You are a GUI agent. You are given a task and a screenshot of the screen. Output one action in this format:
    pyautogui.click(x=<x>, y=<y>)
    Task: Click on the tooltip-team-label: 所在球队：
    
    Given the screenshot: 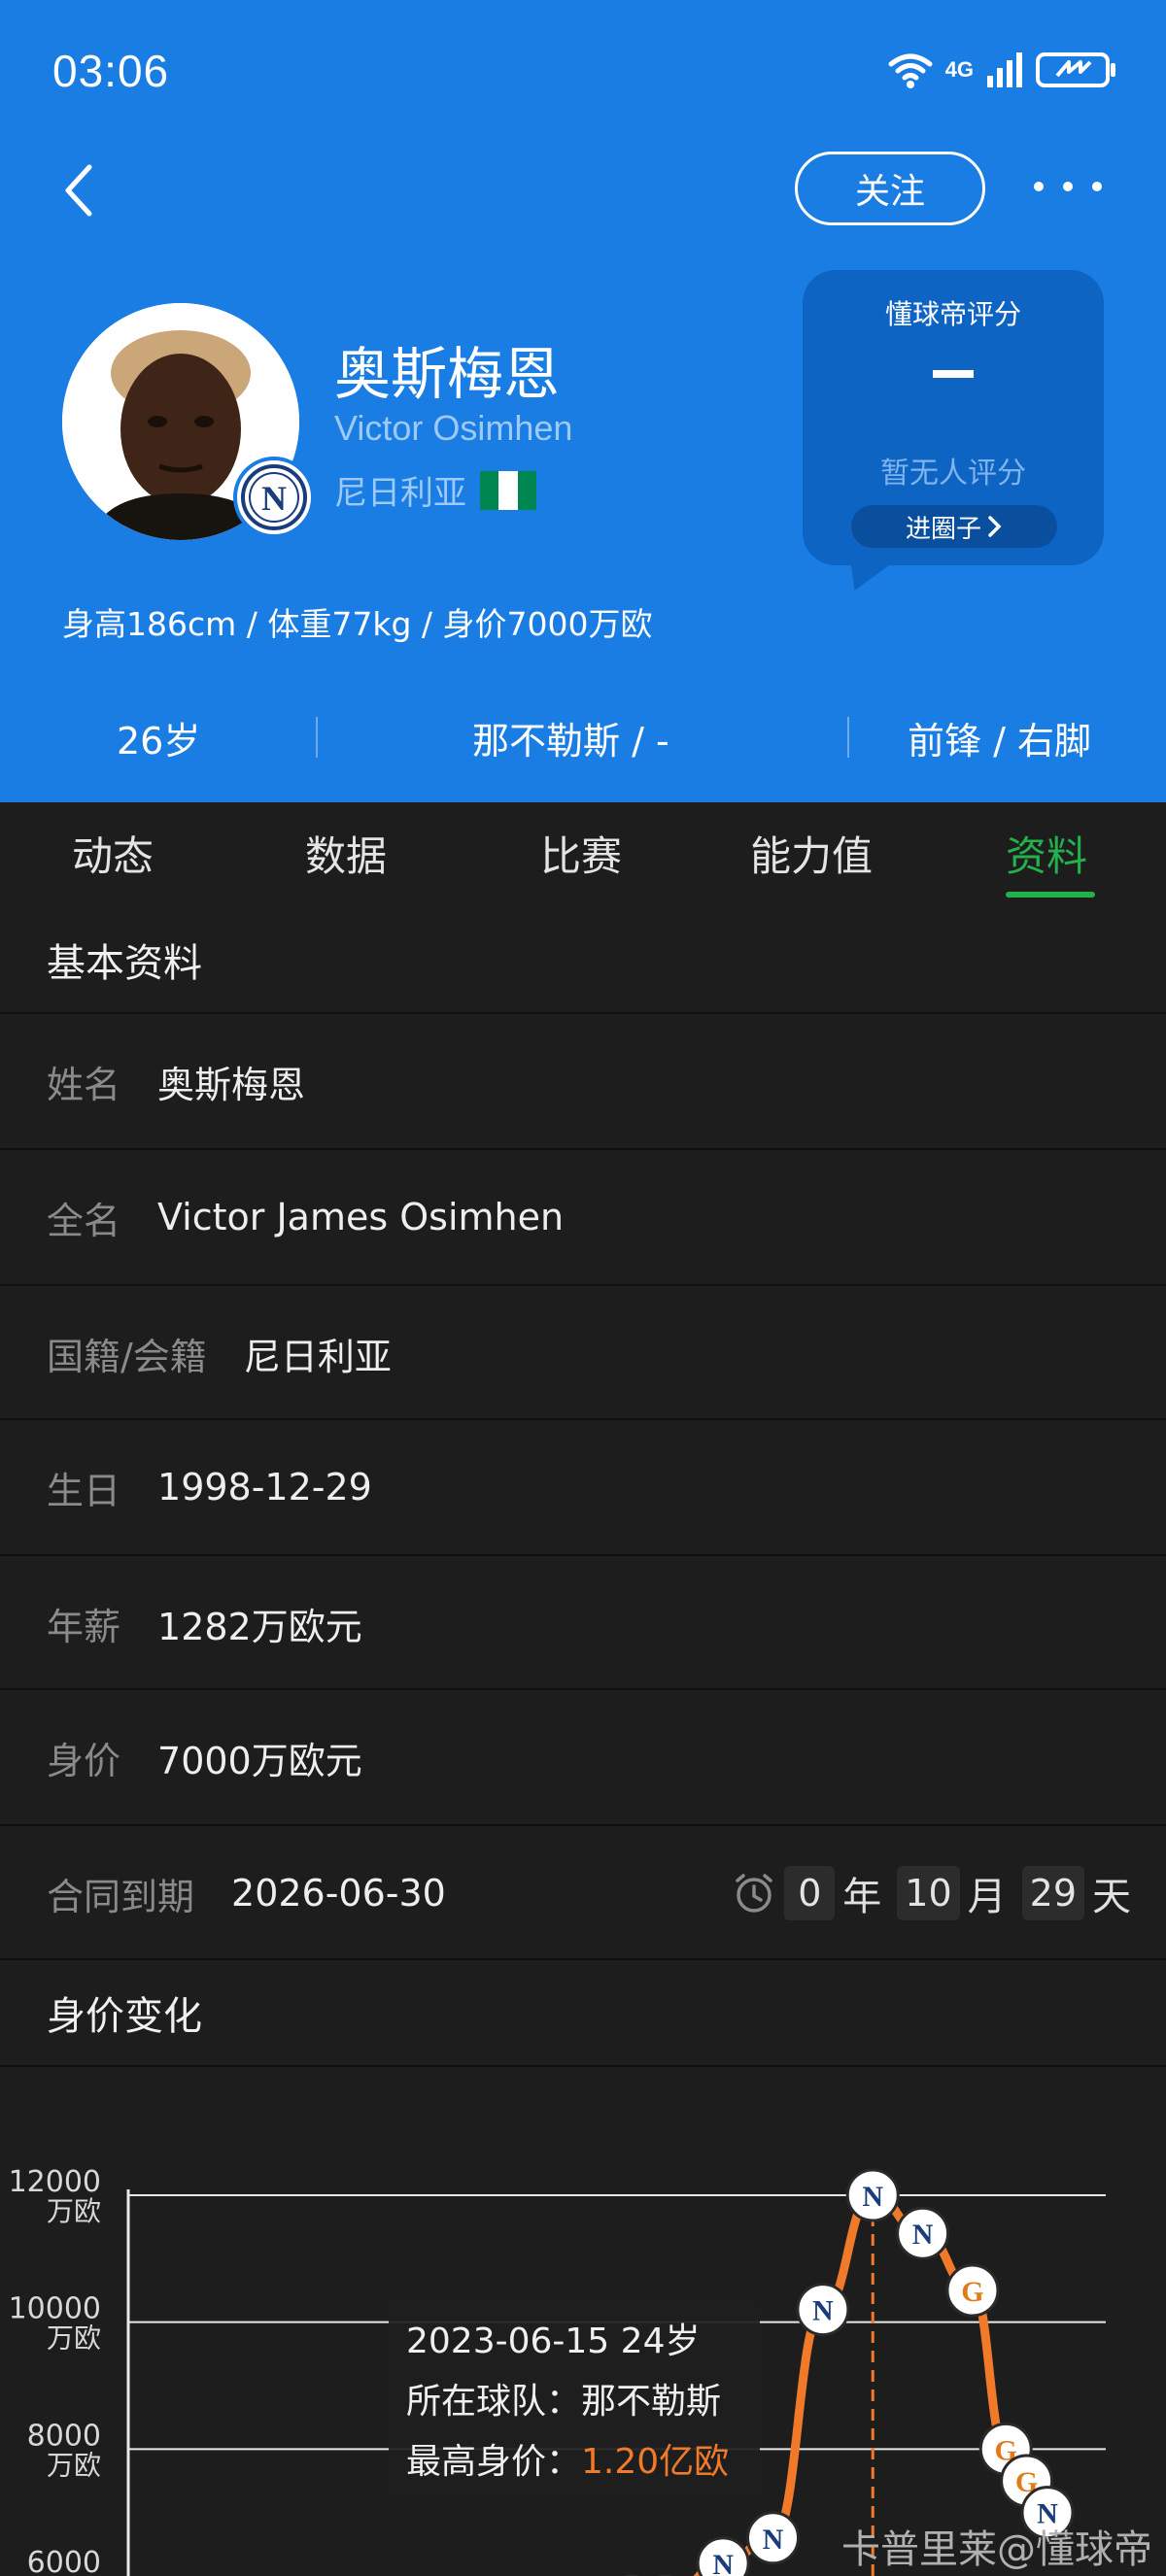 What is the action you would take?
    pyautogui.click(x=494, y=2402)
    